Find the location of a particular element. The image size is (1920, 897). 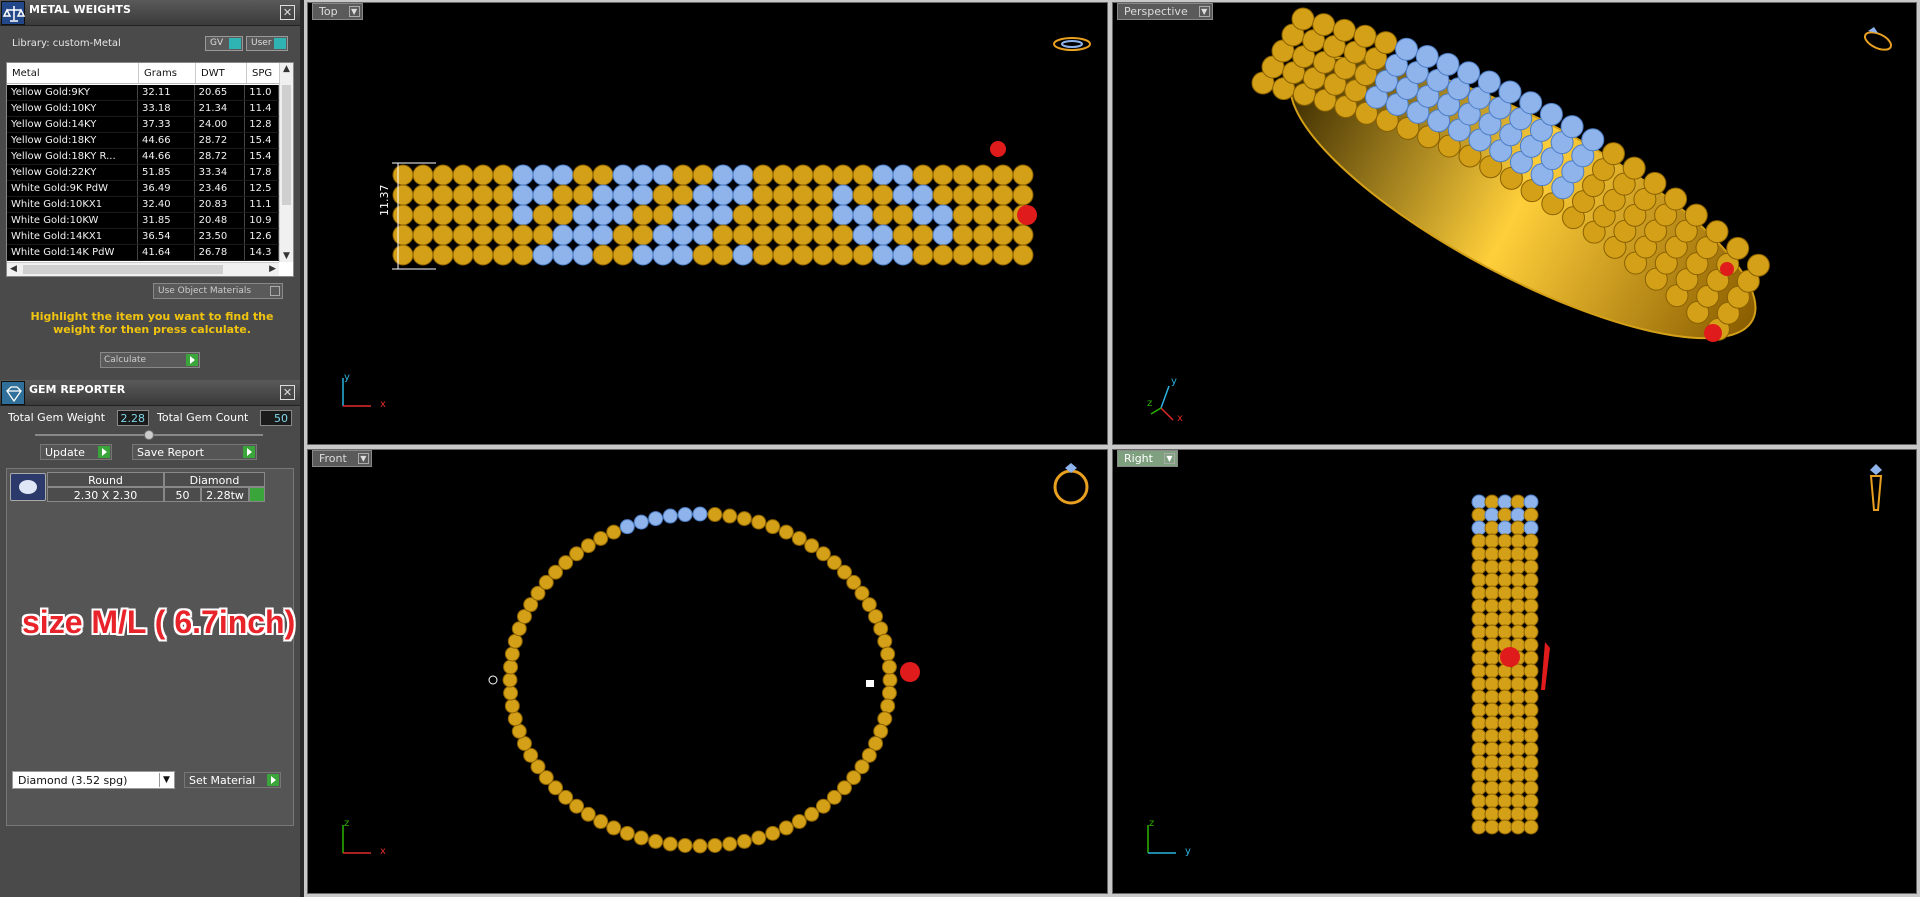

calculate-label: Calculate is located at coordinates (125, 360).